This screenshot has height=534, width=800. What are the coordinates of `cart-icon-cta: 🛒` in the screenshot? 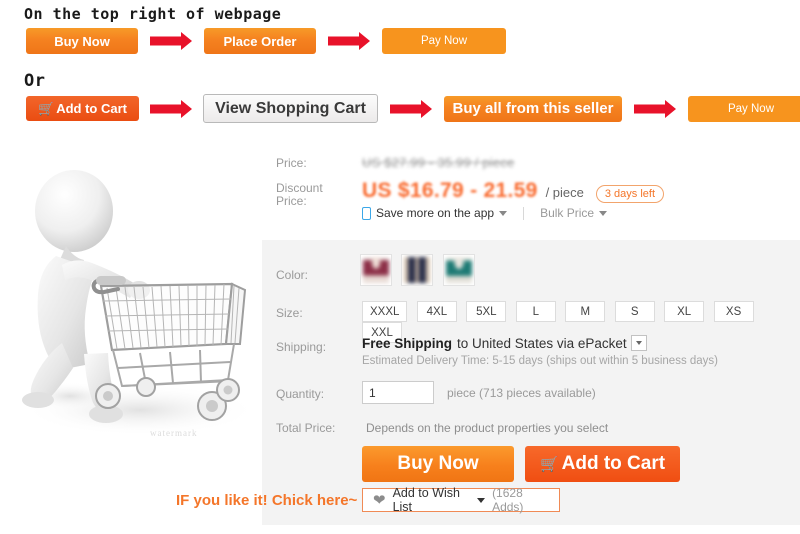 It's located at (549, 464).